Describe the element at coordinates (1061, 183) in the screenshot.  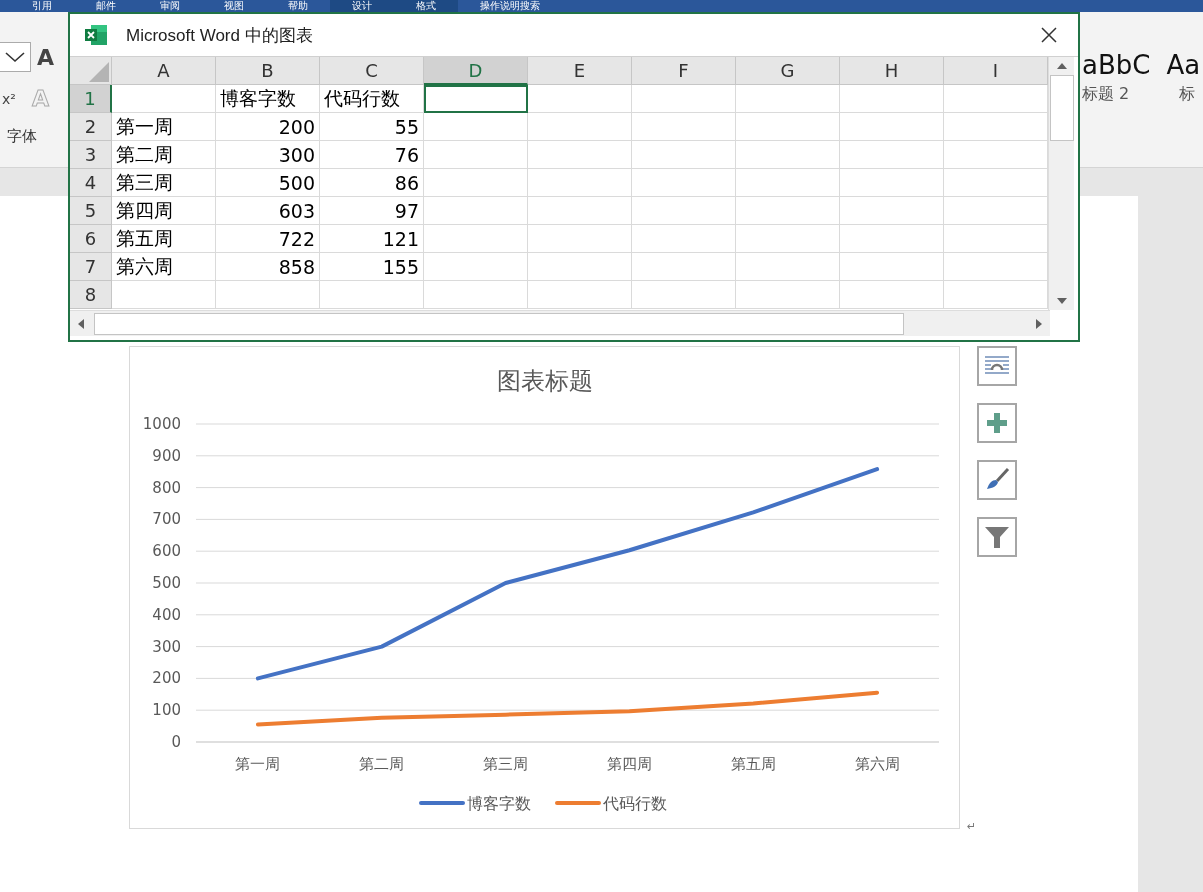
I see `vertical-scrollbar` at that location.